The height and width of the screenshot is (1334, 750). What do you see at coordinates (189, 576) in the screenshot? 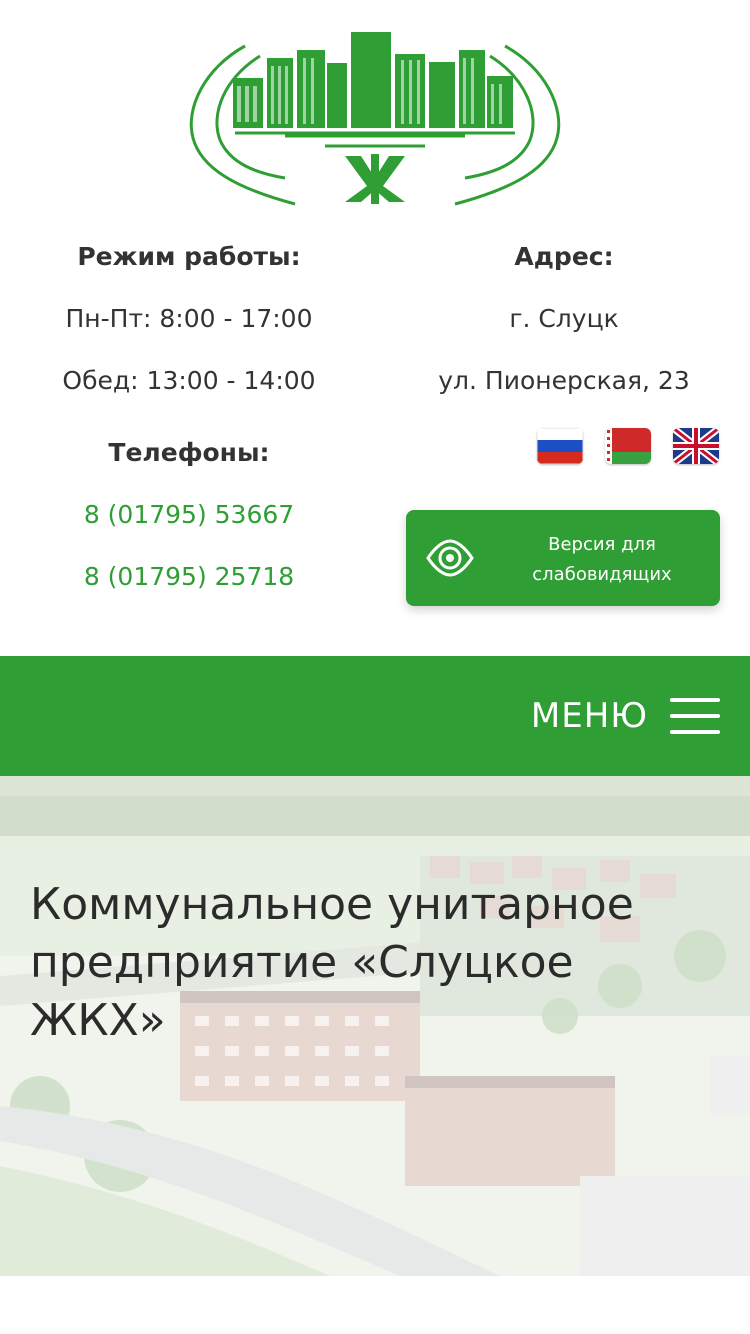
I see `phone-link-2: 8 (01795) 25718` at bounding box center [189, 576].